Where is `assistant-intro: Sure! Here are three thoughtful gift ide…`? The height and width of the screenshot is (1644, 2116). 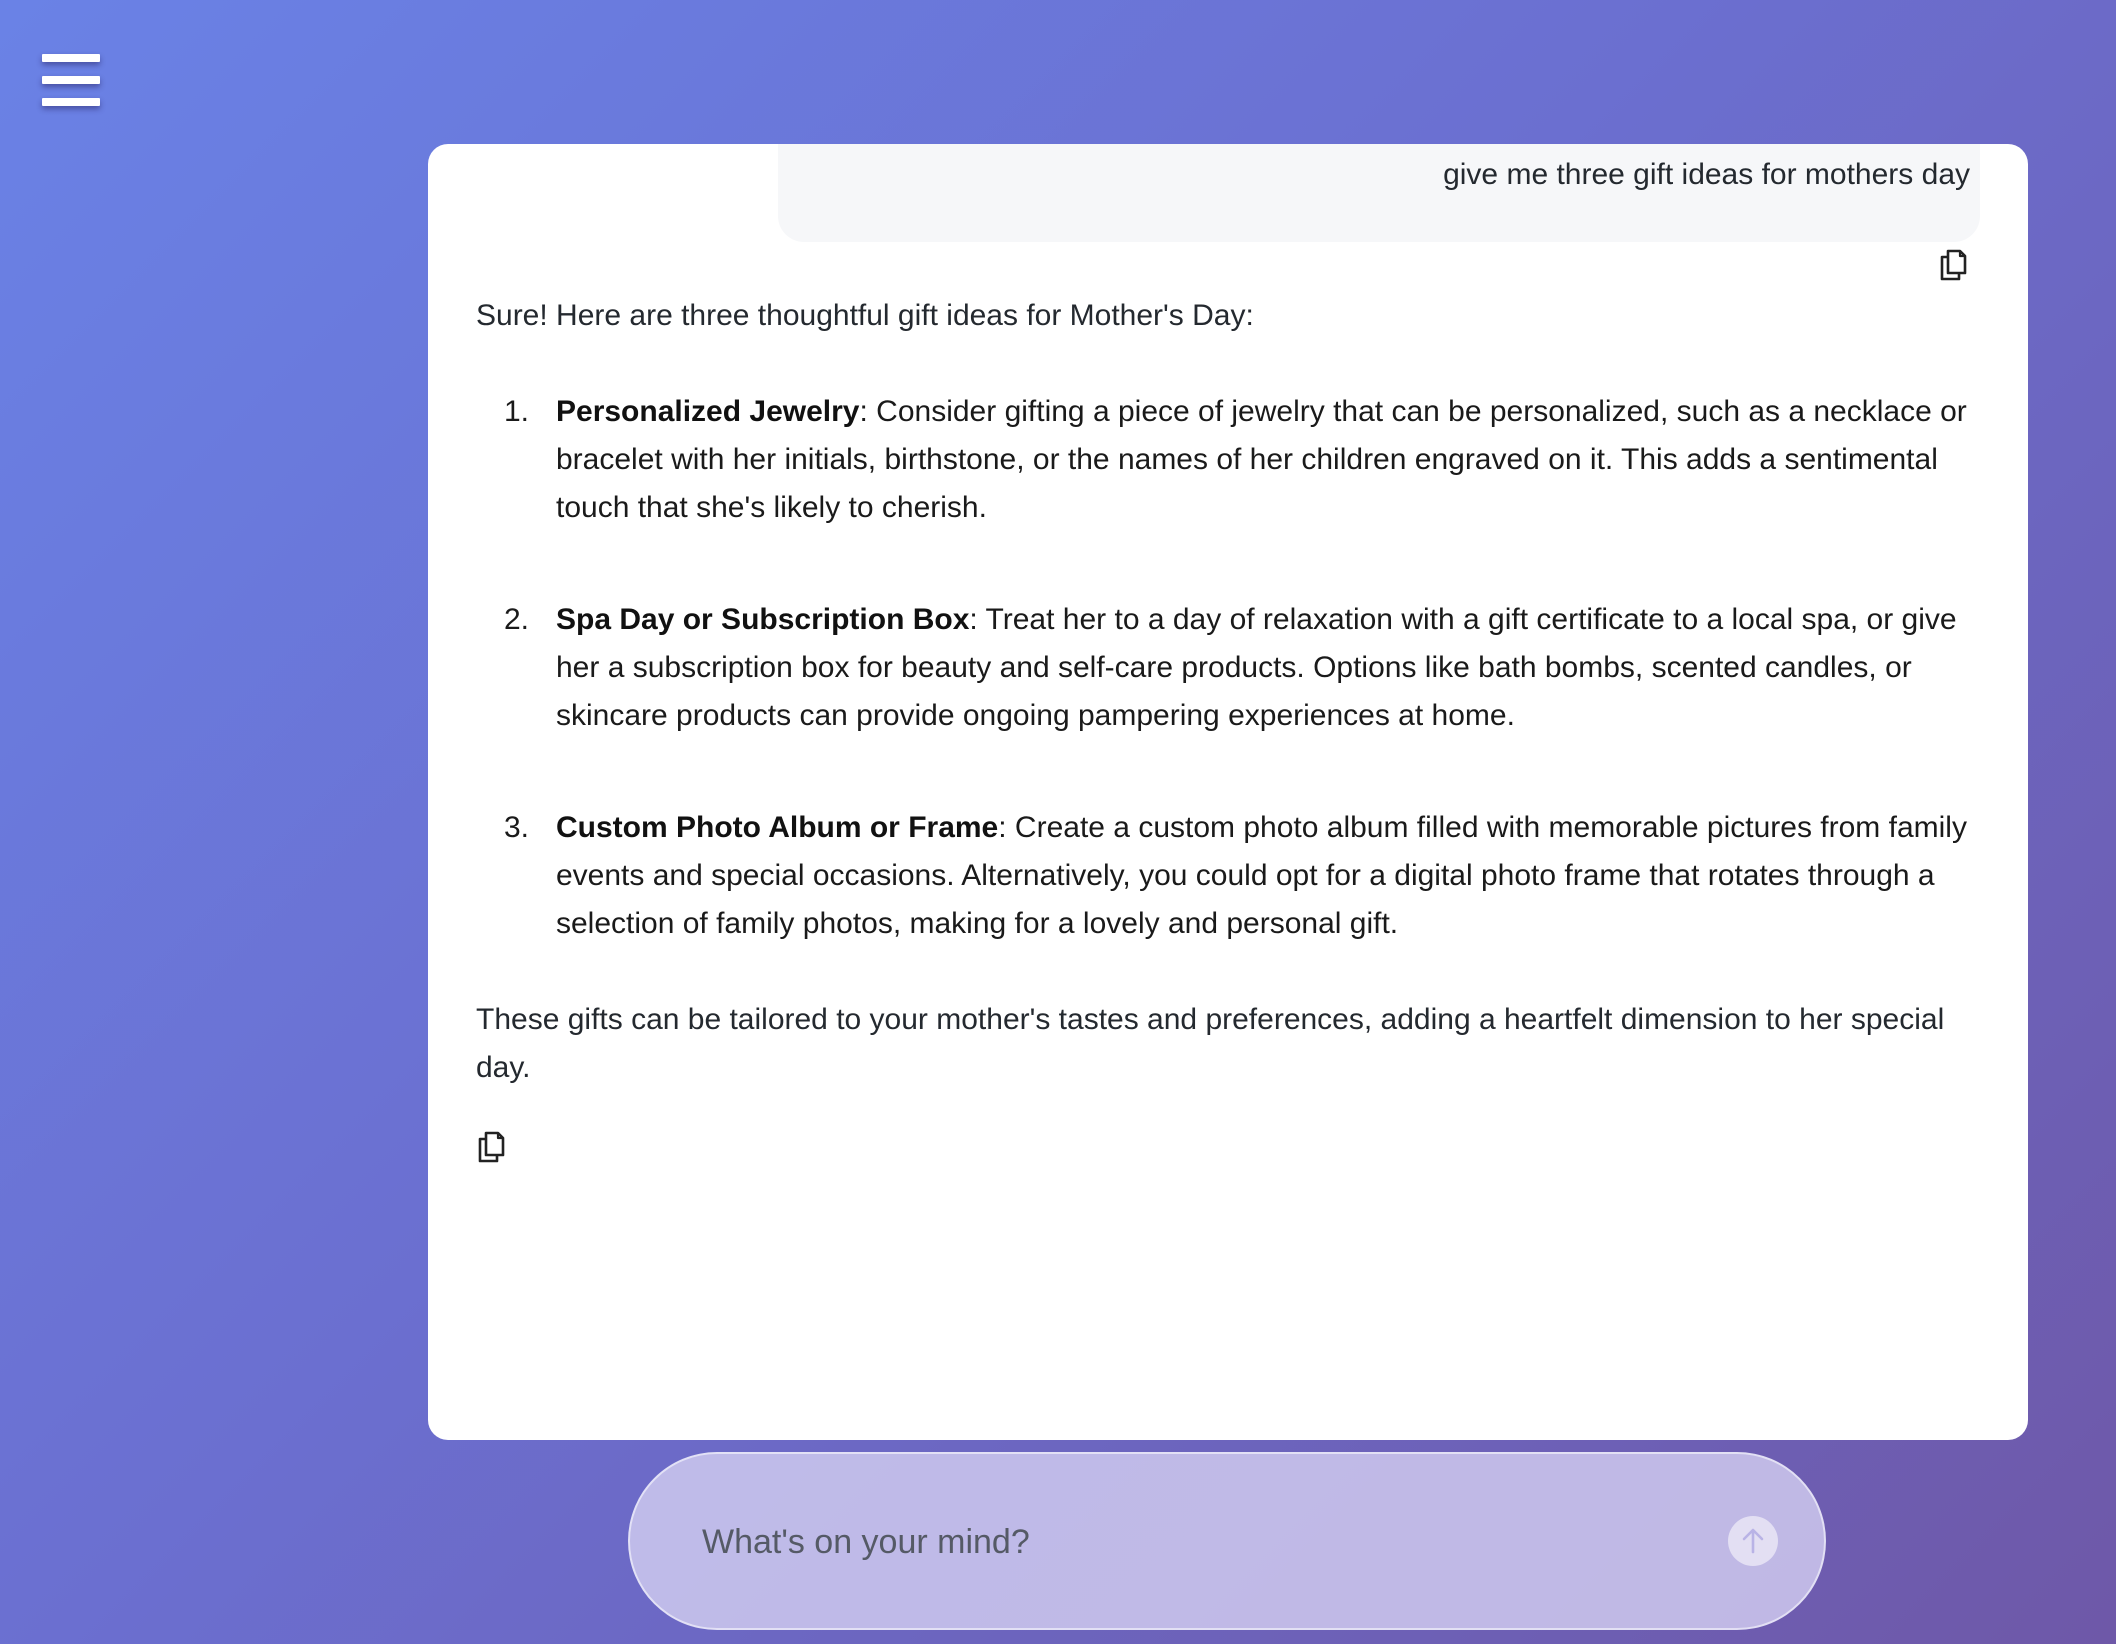 assistant-intro: Sure! Here are three thoughtful gift ide… is located at coordinates (865, 315).